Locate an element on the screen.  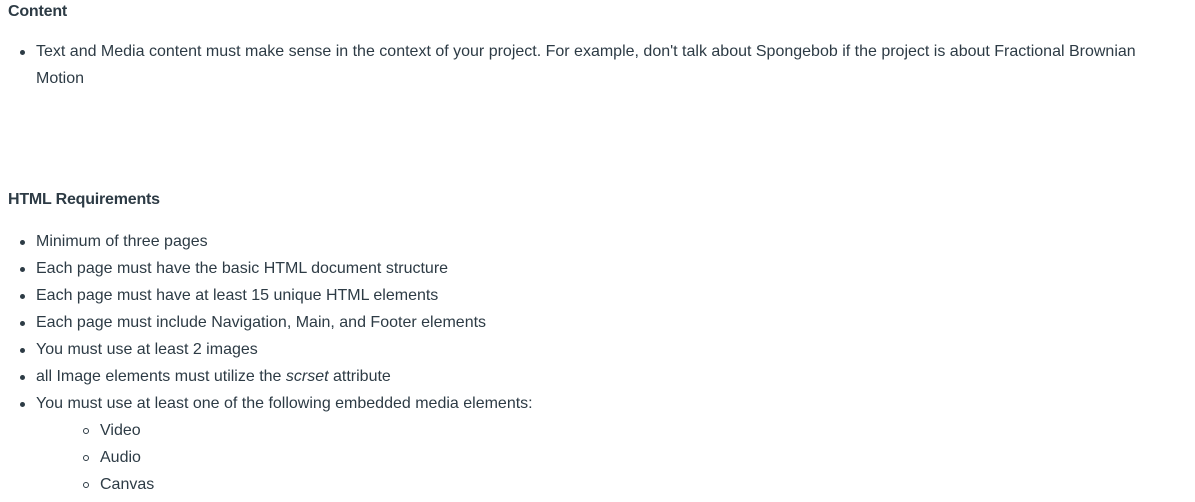
item-text: all Image elements must utilize the is located at coordinates (161, 376).